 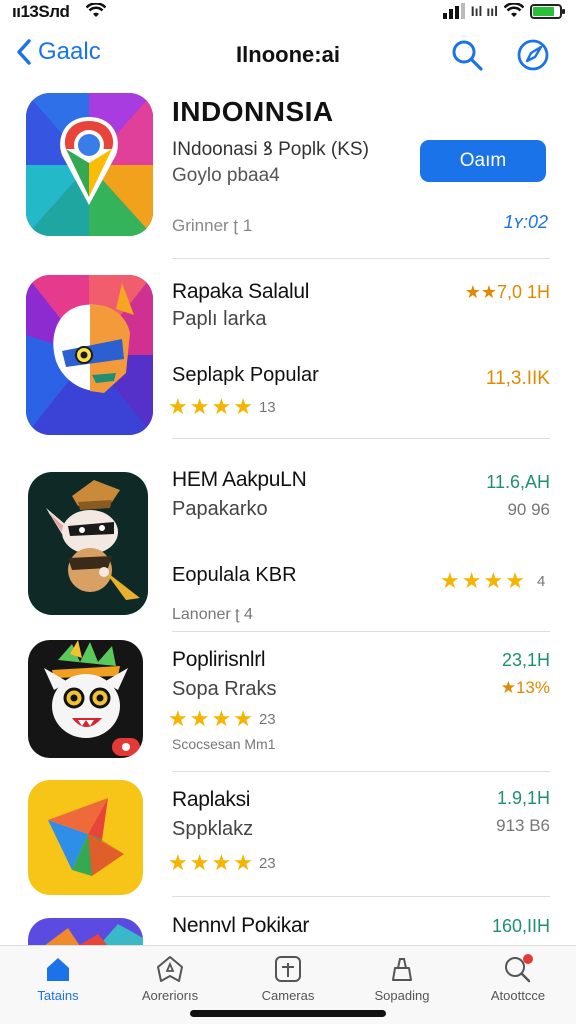 I want to click on app-subtitle: Papakarko, so click(x=220, y=509).